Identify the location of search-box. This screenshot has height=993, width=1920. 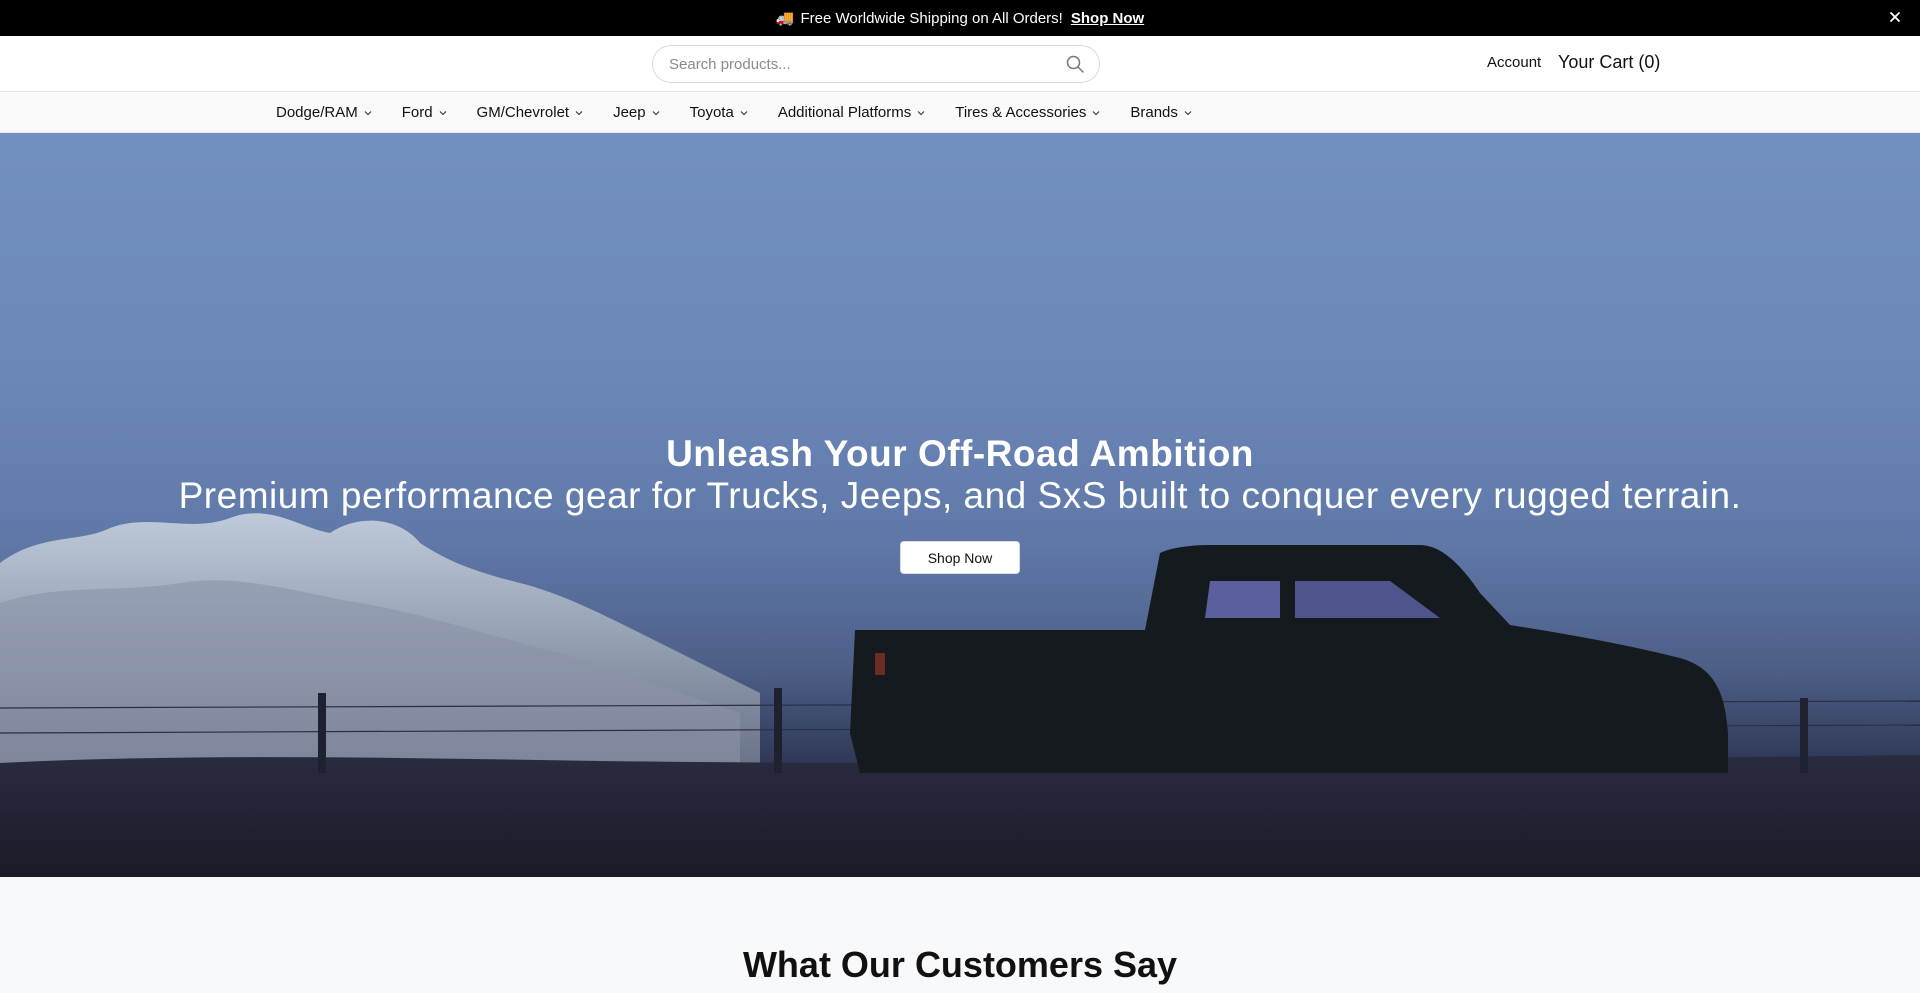
(876, 64).